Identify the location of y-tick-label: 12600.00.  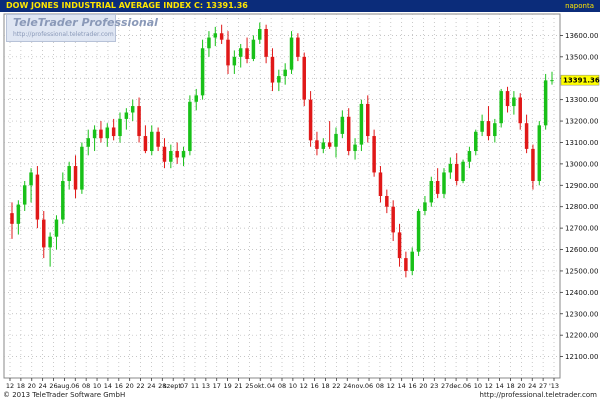
(581, 250).